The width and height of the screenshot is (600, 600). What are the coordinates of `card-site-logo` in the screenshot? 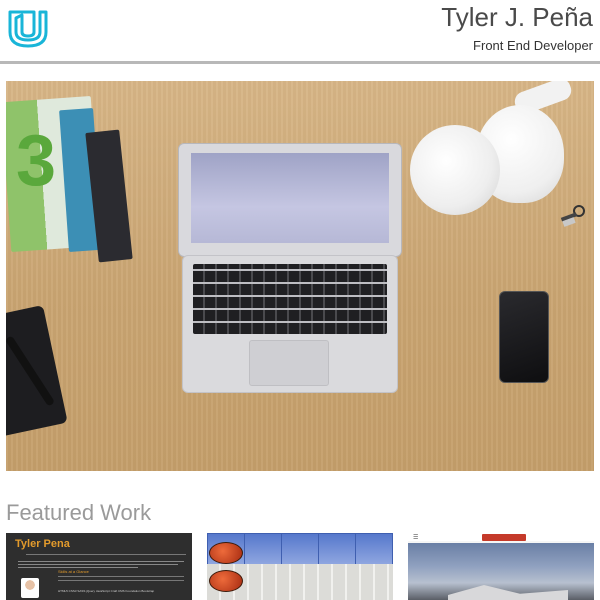 It's located at (504, 537).